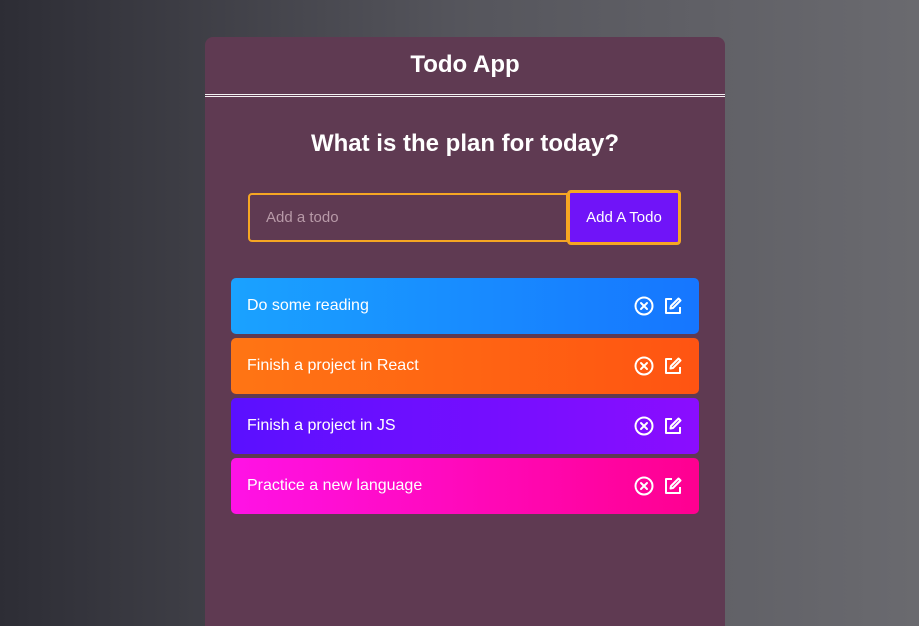 The width and height of the screenshot is (919, 626). Describe the element at coordinates (624, 217) in the screenshot. I see `add-todo-button: Add A Todo` at that location.